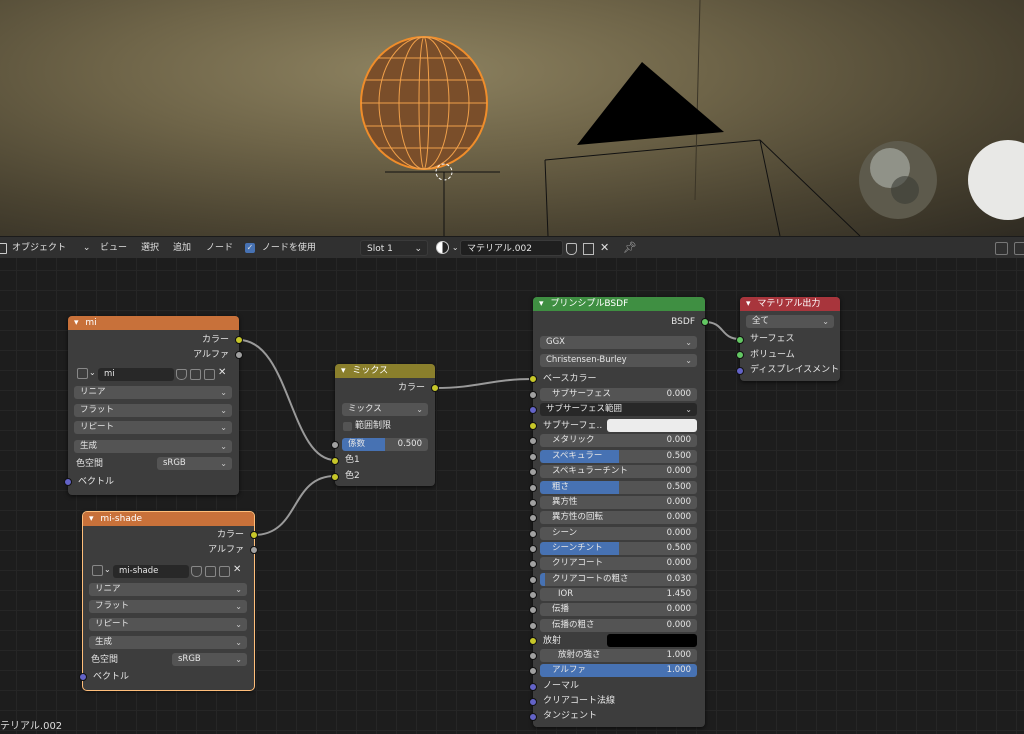 This screenshot has height=734, width=1024. What do you see at coordinates (533, 549) in the screenshot?
I see `input-sheen-tint-socket` at bounding box center [533, 549].